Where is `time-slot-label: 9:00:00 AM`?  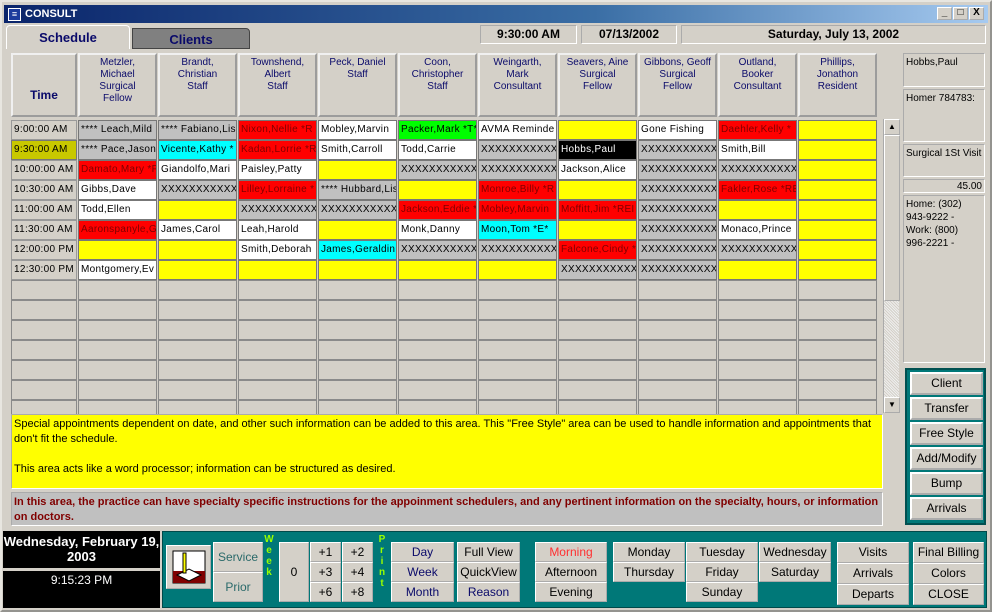 time-slot-label: 9:00:00 AM is located at coordinates (44, 130).